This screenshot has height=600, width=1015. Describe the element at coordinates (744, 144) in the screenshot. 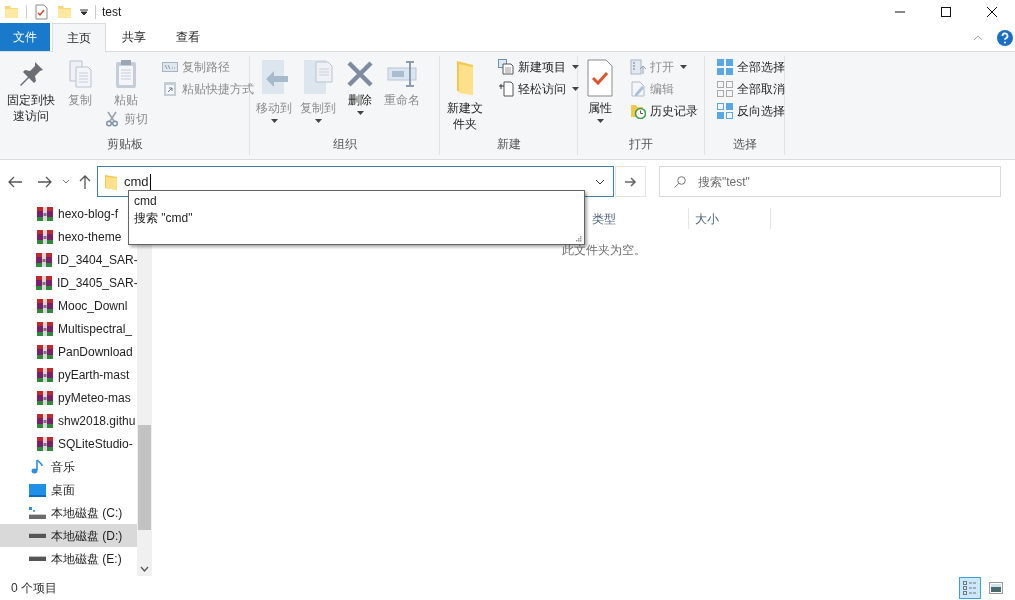

I see `group-label: 选择` at that location.